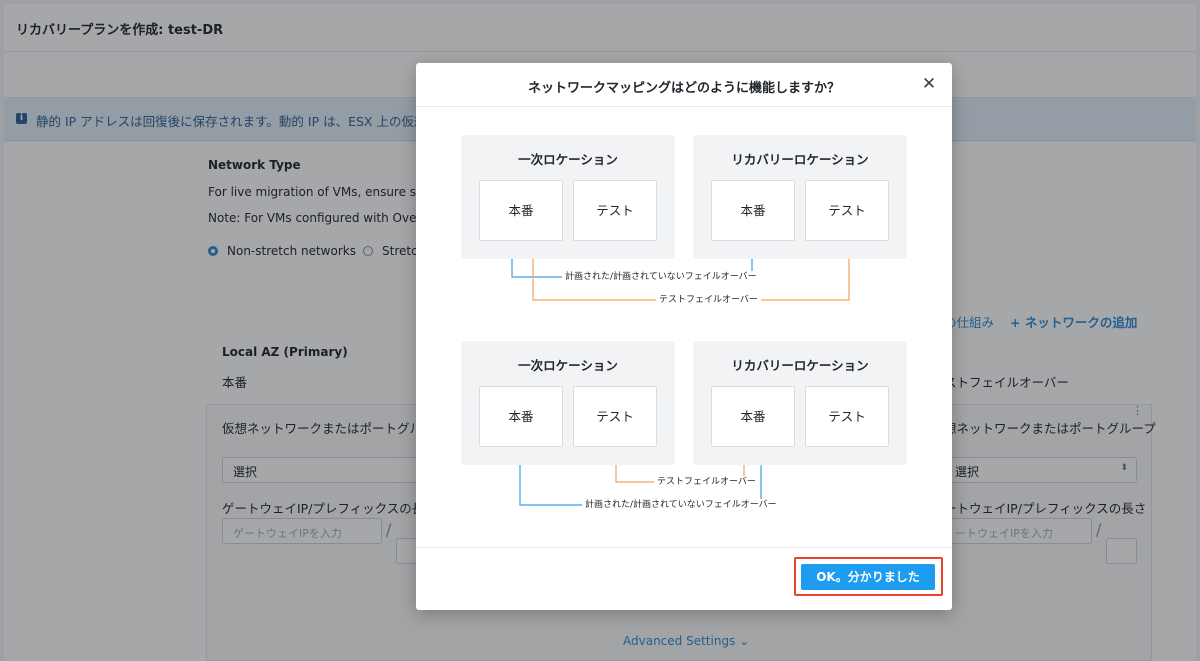 The image size is (1200, 661). Describe the element at coordinates (681, 505) in the screenshot. I see `failover-label-2: 計画された/計画されていないフェイルオーバー` at that location.